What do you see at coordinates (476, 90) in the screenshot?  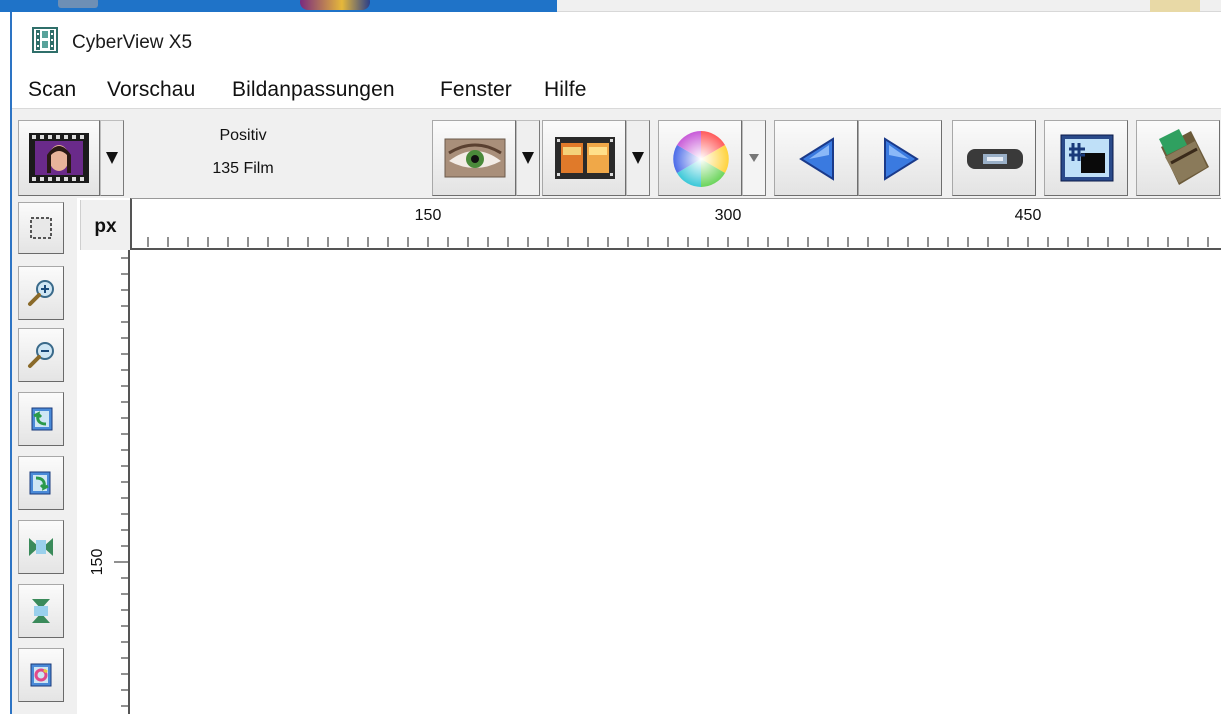 I see `menu-fenster: Fenster` at bounding box center [476, 90].